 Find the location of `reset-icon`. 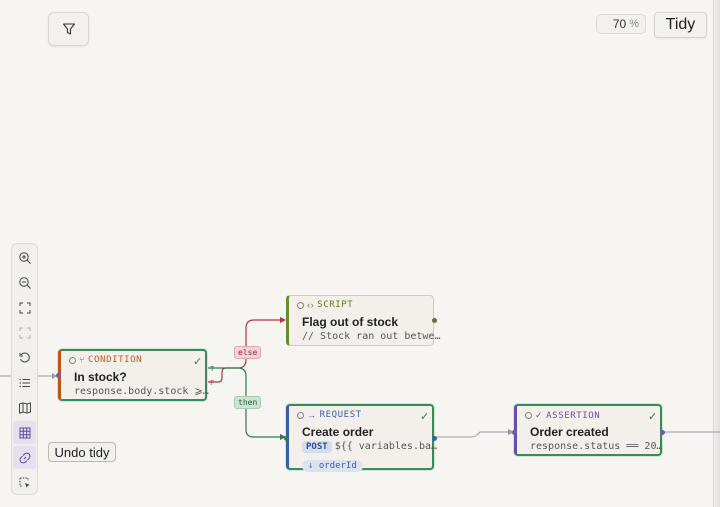

reset-icon is located at coordinates (24, 357).